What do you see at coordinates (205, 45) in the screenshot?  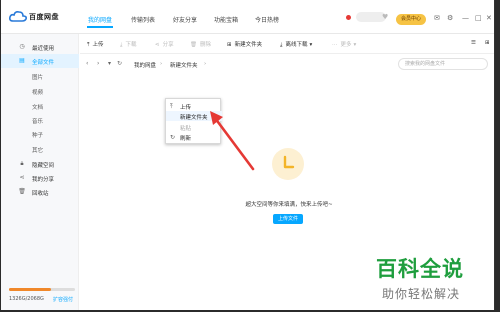 I see `delete-label: 删除` at bounding box center [205, 45].